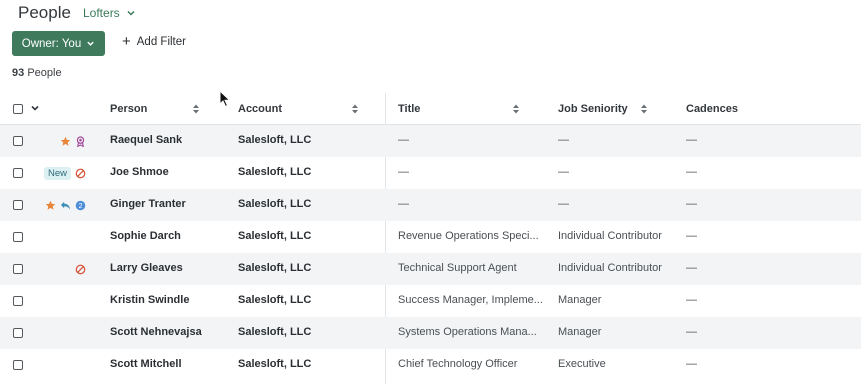 This screenshot has width=861, height=384. Describe the element at coordinates (430, 141) in the screenshot. I see `table-row: Raequel Sank Salesloft, LLC — — —` at that location.